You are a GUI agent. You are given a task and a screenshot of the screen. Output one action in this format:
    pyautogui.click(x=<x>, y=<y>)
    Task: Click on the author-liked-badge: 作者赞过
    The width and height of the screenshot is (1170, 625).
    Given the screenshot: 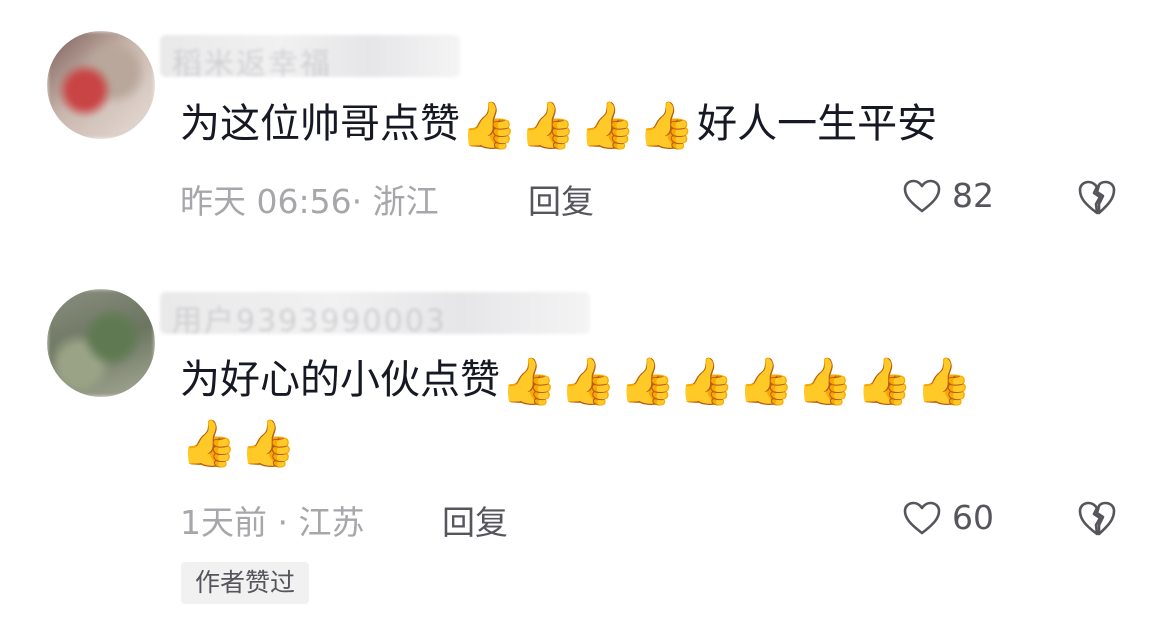 What is the action you would take?
    pyautogui.click(x=245, y=583)
    